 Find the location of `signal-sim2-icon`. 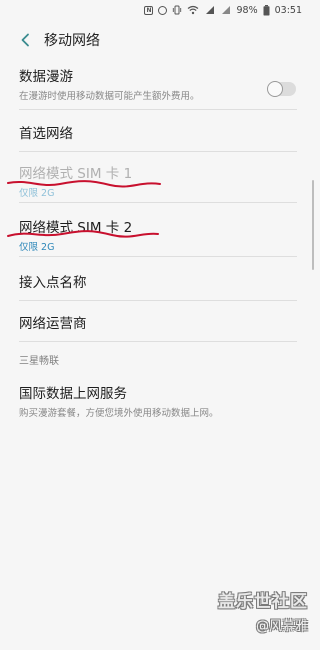

signal-sim2-icon is located at coordinates (225, 10).